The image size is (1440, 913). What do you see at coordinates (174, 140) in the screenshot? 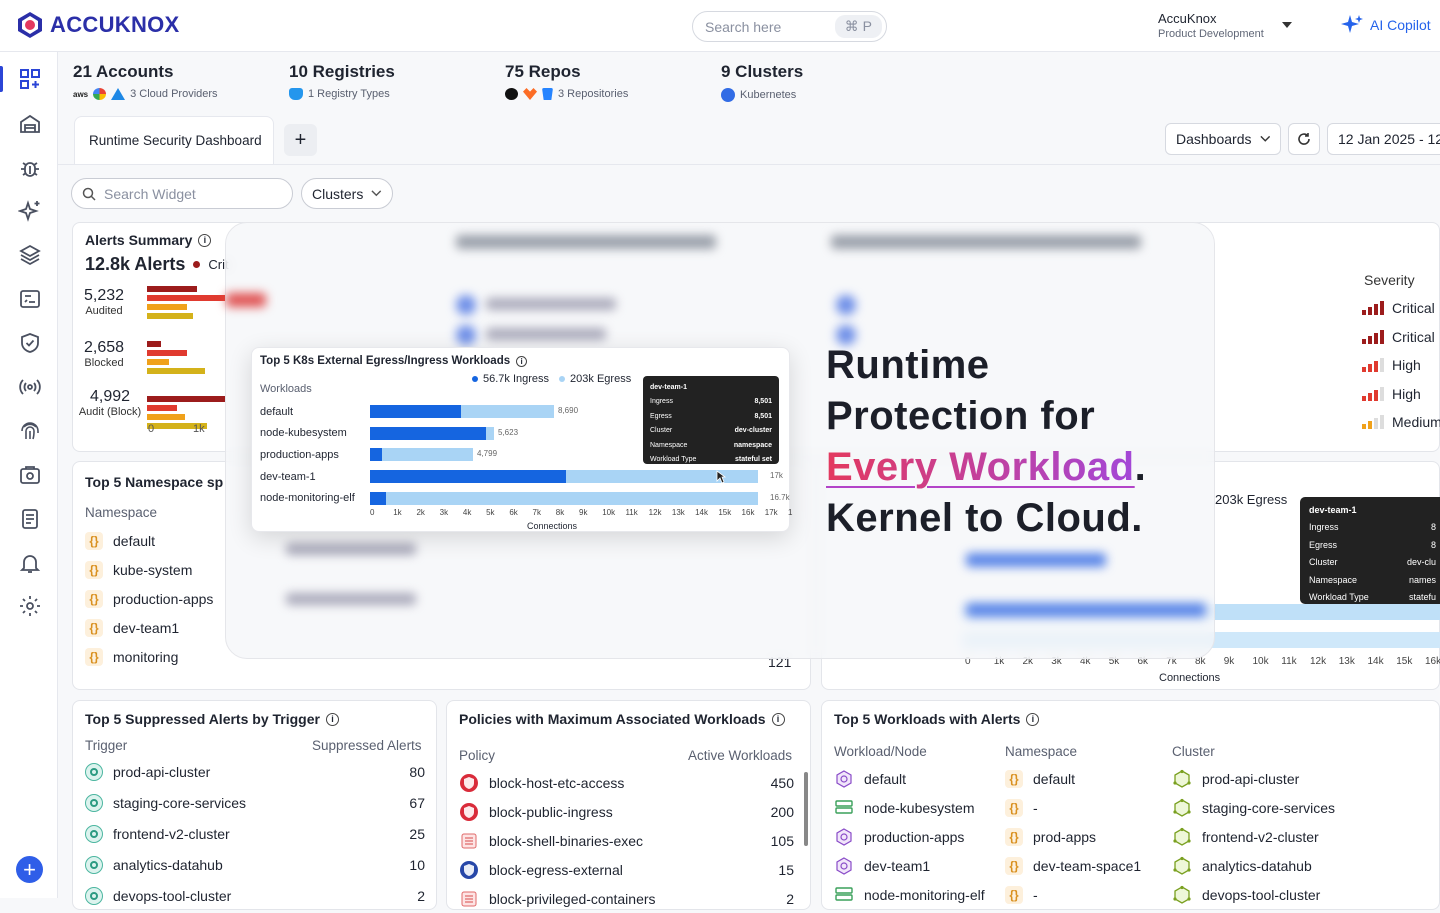
I see `tab-runtime-security: Runtime Security Dashboard` at bounding box center [174, 140].